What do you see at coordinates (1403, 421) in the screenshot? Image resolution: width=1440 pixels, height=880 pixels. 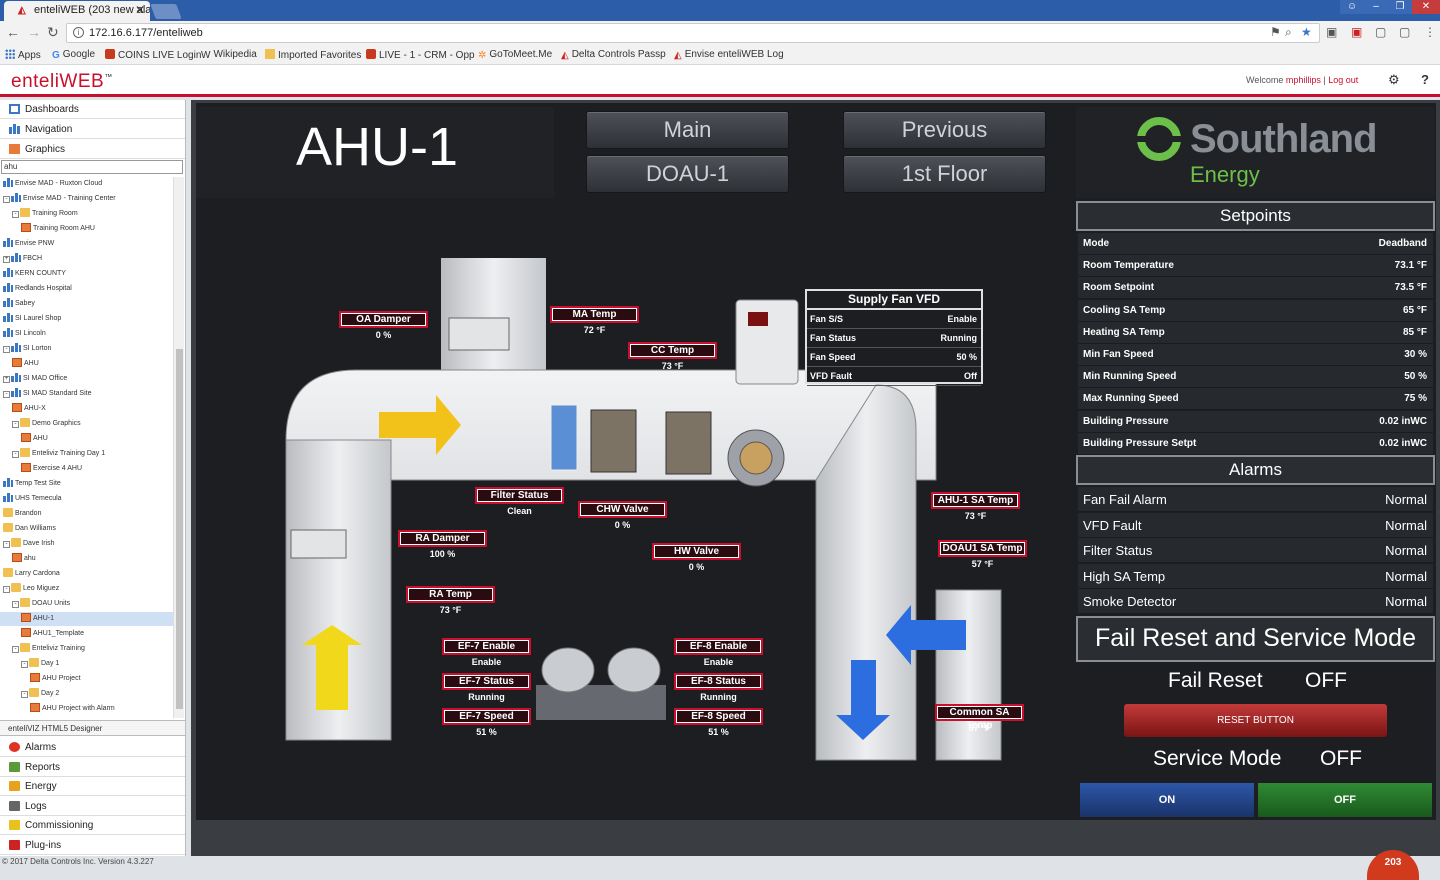 I see `setpoint-value: 0.02 inWC` at bounding box center [1403, 421].